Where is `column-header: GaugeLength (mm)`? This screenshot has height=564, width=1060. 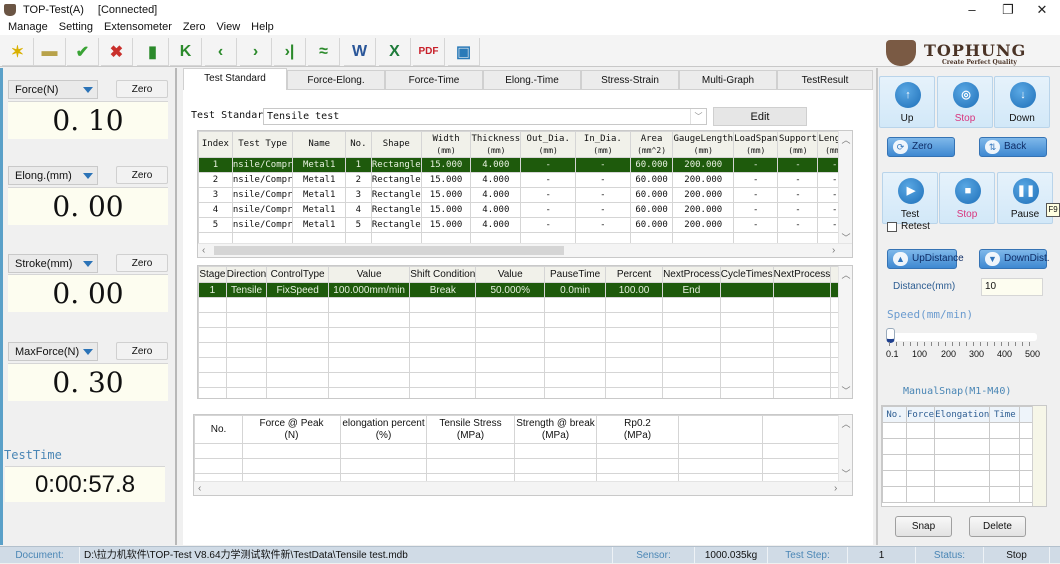
column-header: GaugeLength (mm) is located at coordinates (703, 144).